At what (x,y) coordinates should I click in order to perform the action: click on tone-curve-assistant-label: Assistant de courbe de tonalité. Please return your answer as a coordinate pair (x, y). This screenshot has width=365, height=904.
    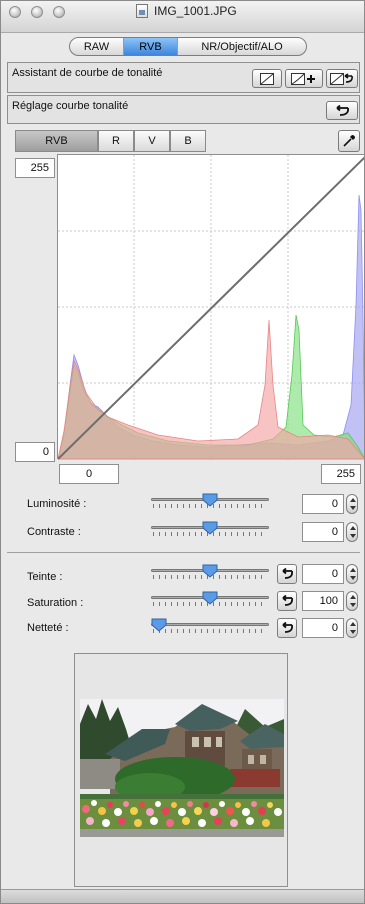
    Looking at the image, I should click on (87, 73).